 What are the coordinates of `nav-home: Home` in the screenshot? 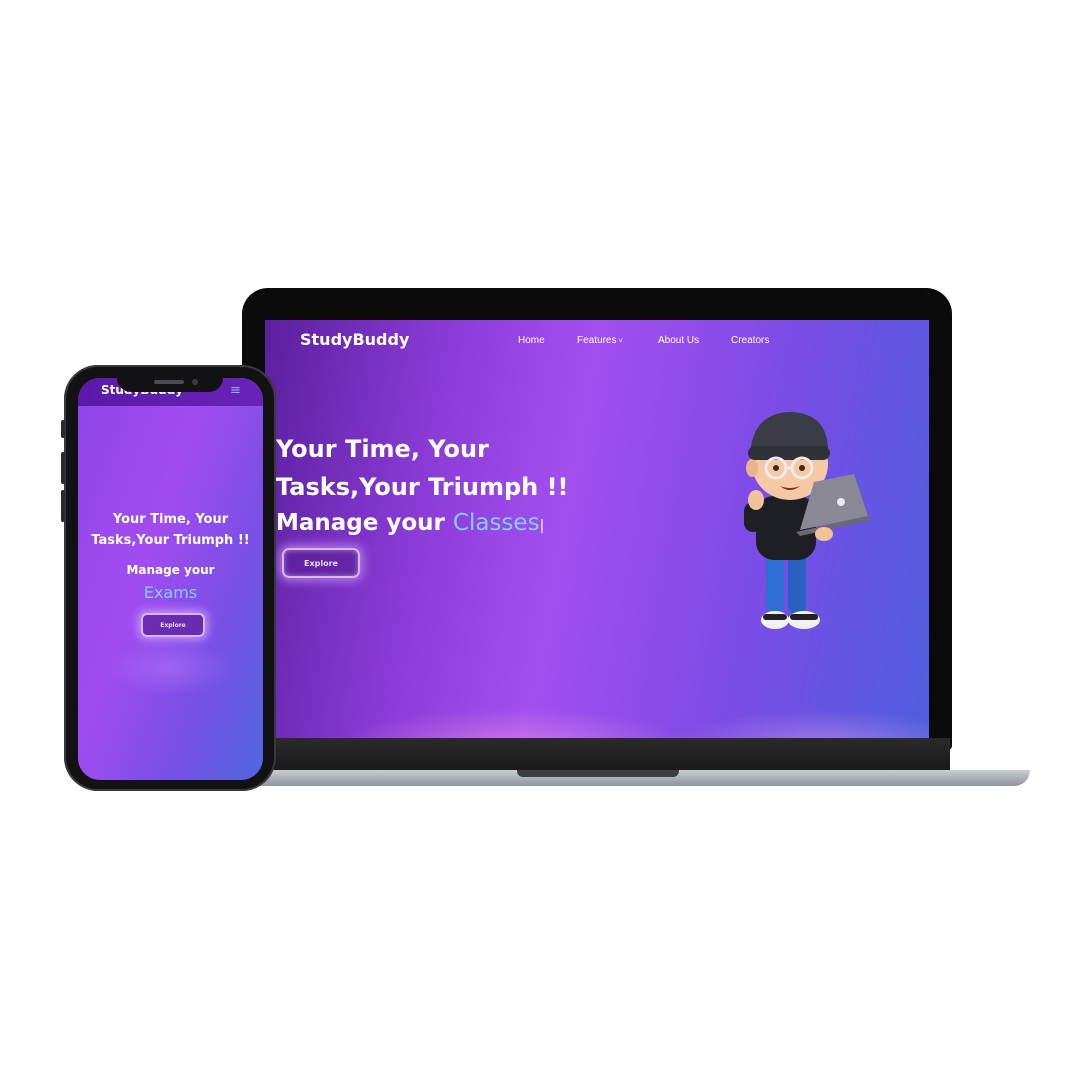 It's located at (531, 340).